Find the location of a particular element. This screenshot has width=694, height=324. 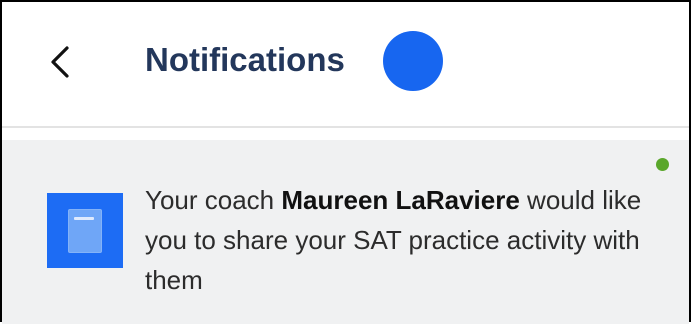

document-icon is located at coordinates (85, 230).